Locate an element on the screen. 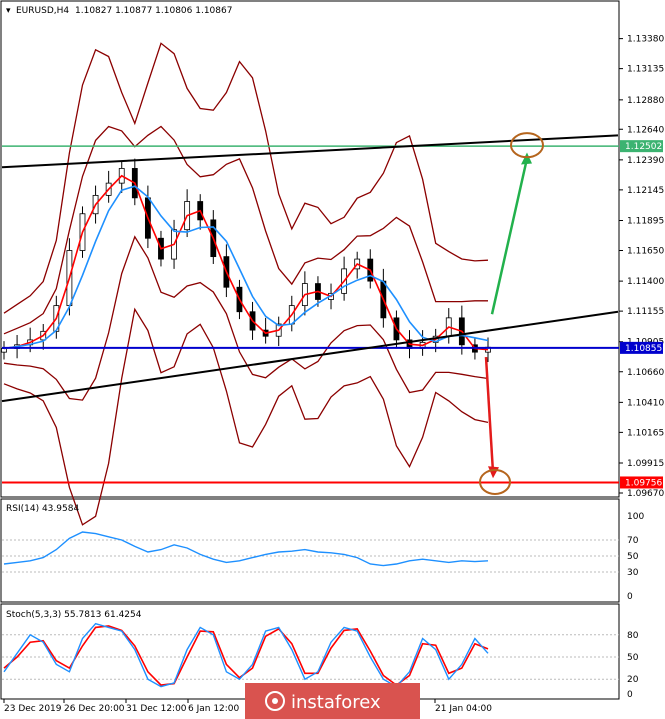 The image size is (665, 719). price-tick-label: 1.11895 is located at coordinates (645, 221).